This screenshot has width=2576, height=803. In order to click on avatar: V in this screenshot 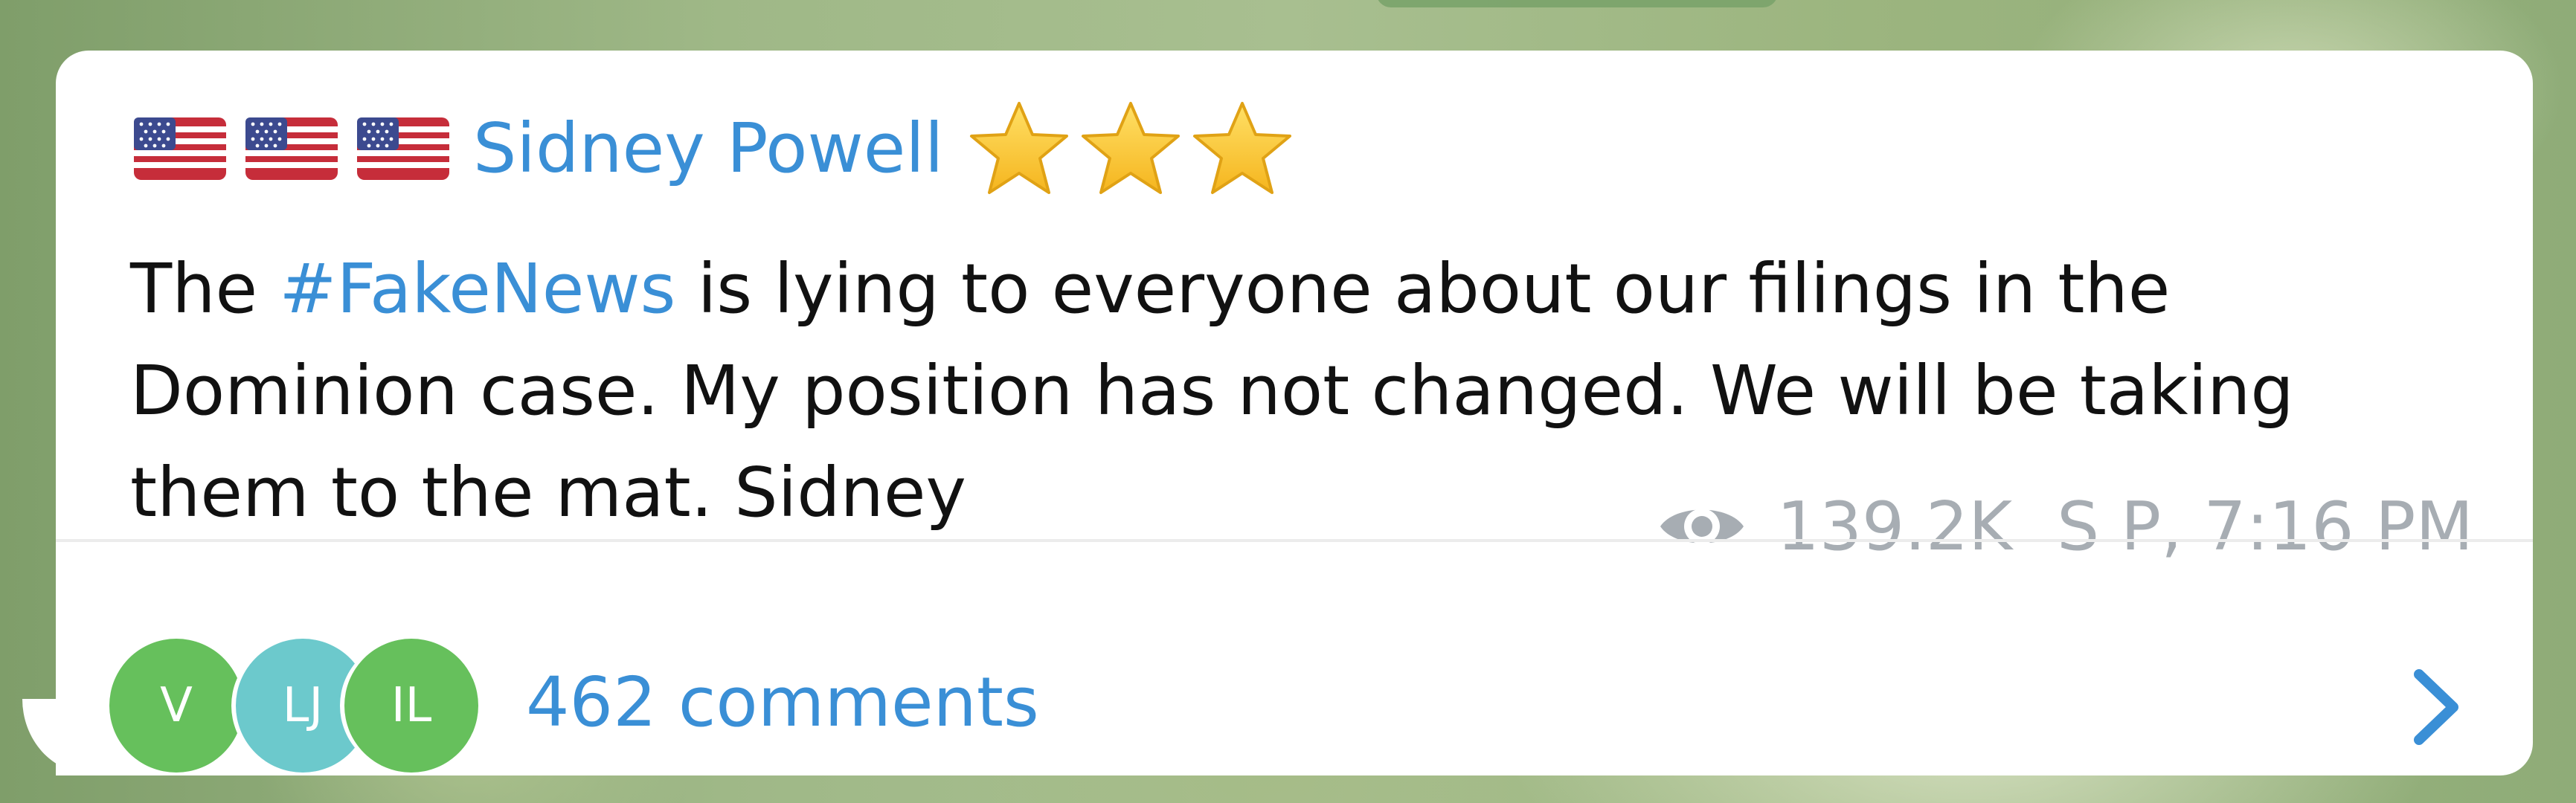, I will do `click(176, 706)`.